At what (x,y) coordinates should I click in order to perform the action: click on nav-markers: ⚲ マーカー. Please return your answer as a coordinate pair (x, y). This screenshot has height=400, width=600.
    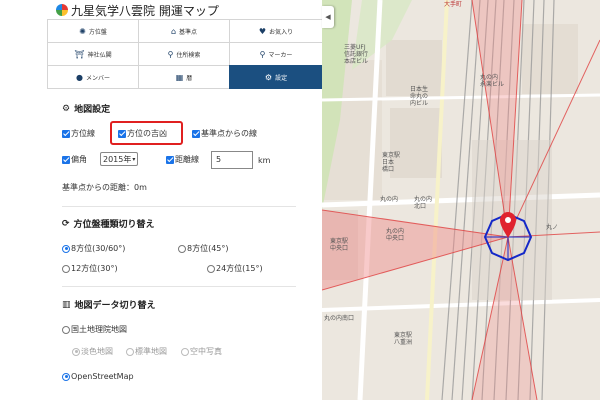
    Looking at the image, I should click on (276, 54).